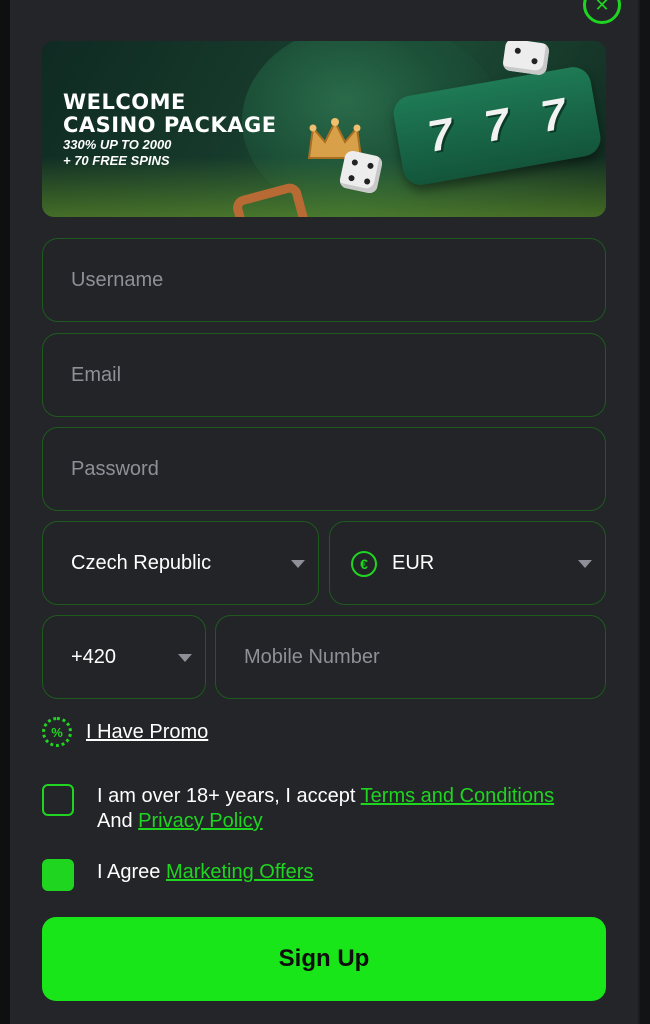  Describe the element at coordinates (5, 512) in the screenshot. I see `left-page-edge` at that location.